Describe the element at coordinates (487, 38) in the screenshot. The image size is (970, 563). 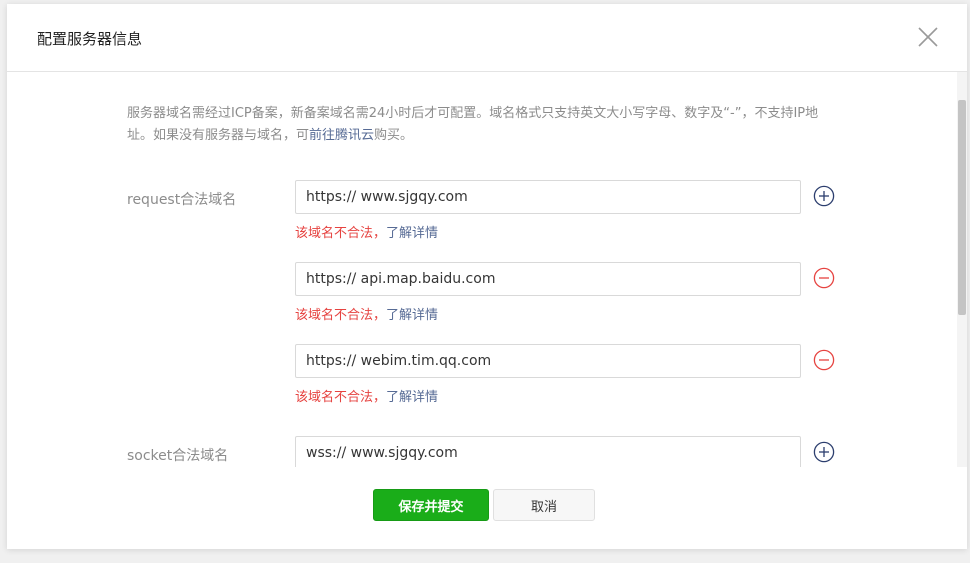
I see `dialog-header: 配置服务器信息` at that location.